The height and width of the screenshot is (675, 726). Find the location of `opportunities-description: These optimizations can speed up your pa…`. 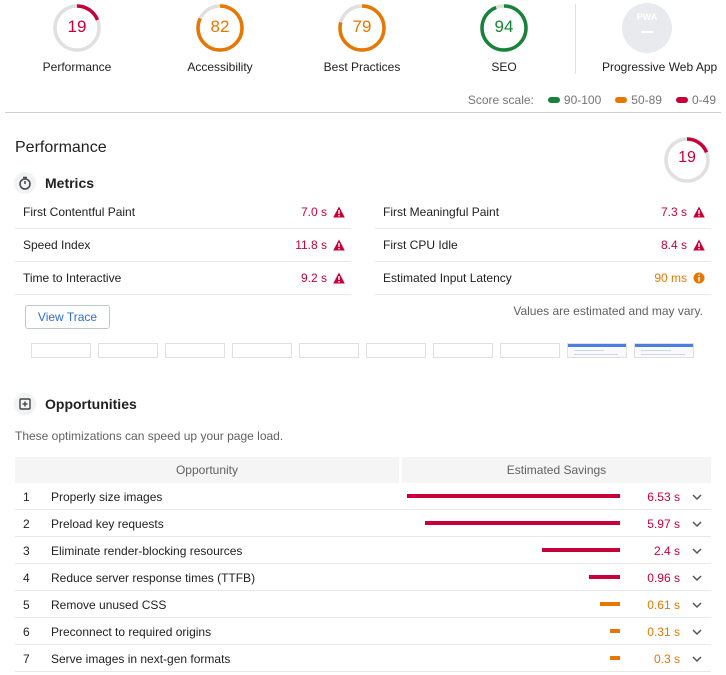

opportunities-description: These optimizations can speed up your pa… is located at coordinates (149, 436).